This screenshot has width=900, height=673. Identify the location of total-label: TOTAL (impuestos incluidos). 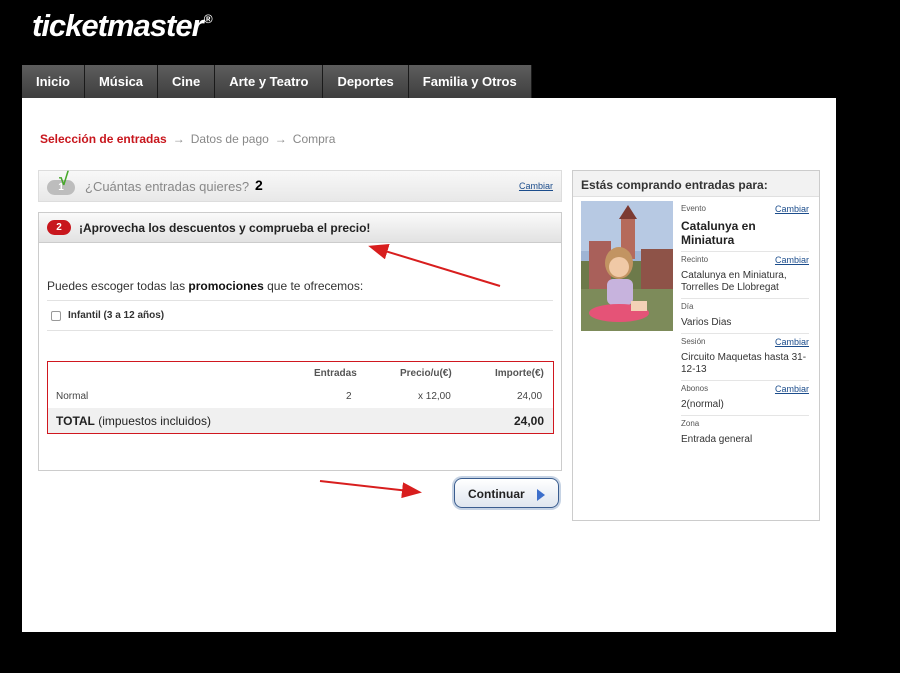
(133, 421).